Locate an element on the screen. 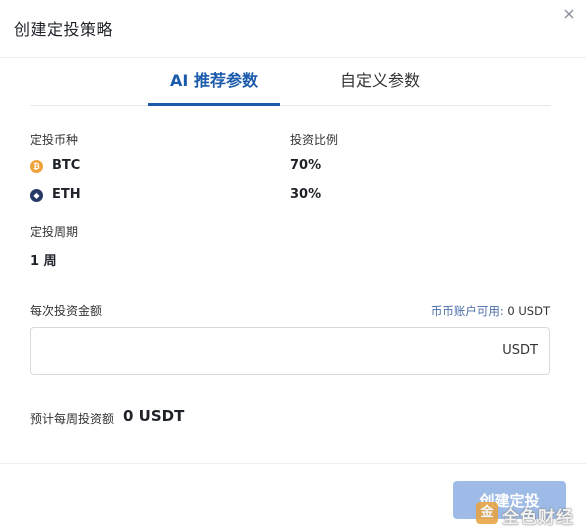 The image size is (586, 528). available-balance: 币币账户可用: 0 USDT is located at coordinates (490, 311).